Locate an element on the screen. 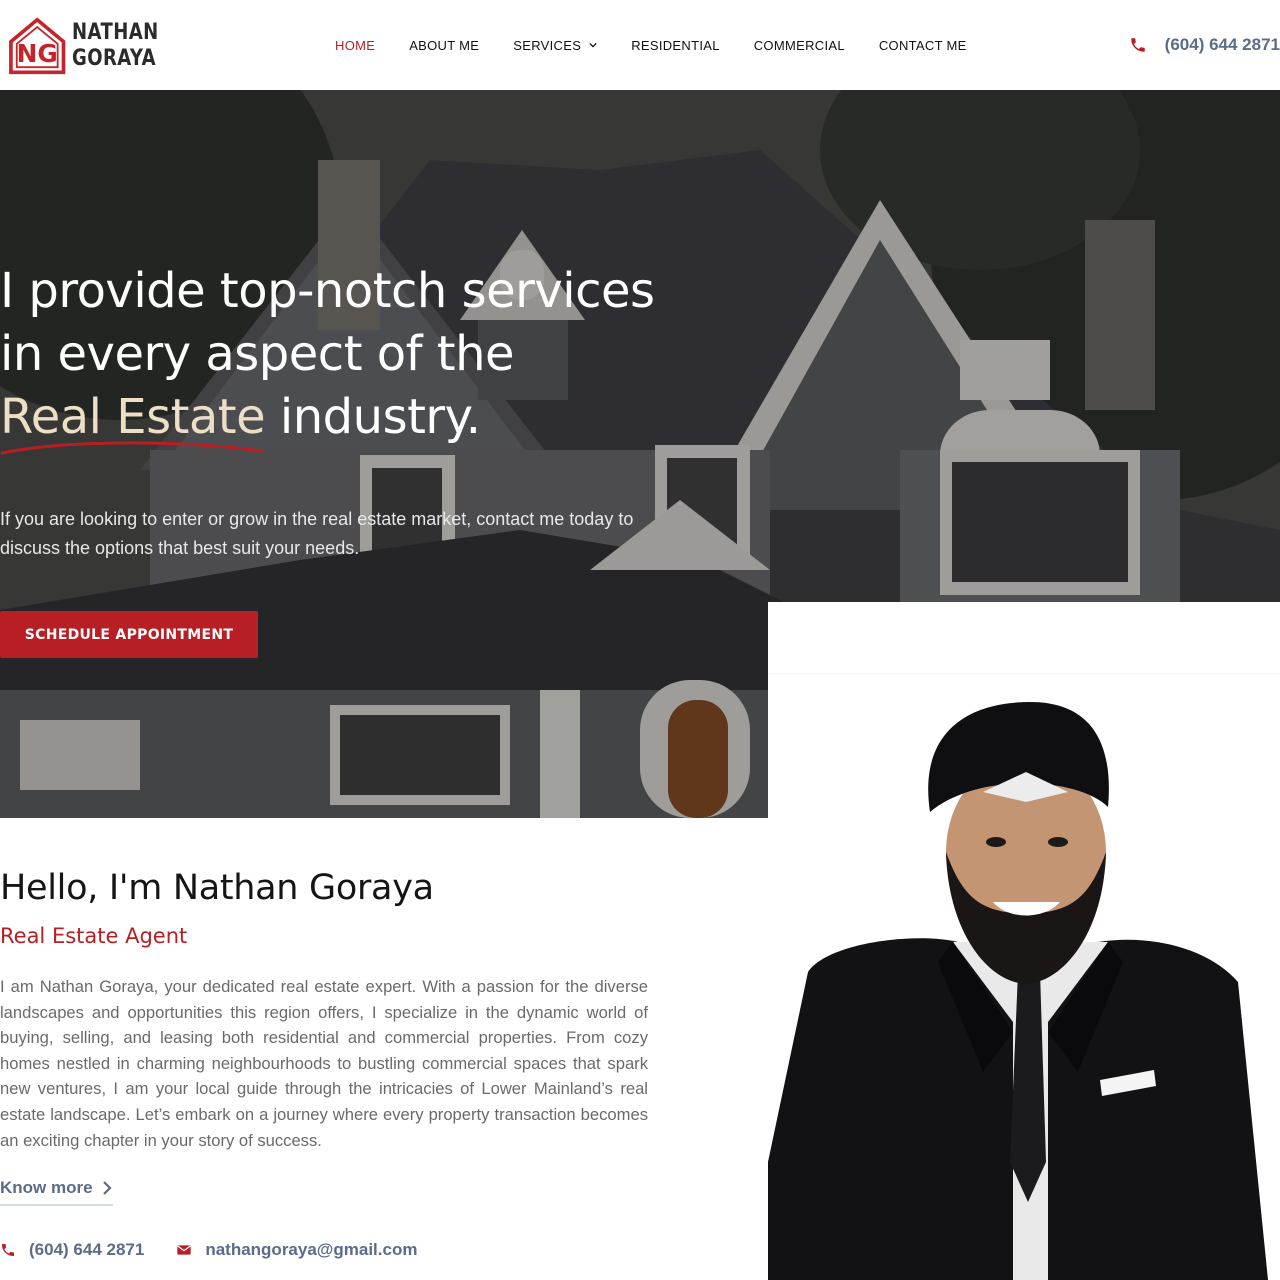 The image size is (1280, 1280). logo-line-2: GORAYA is located at coordinates (114, 58).